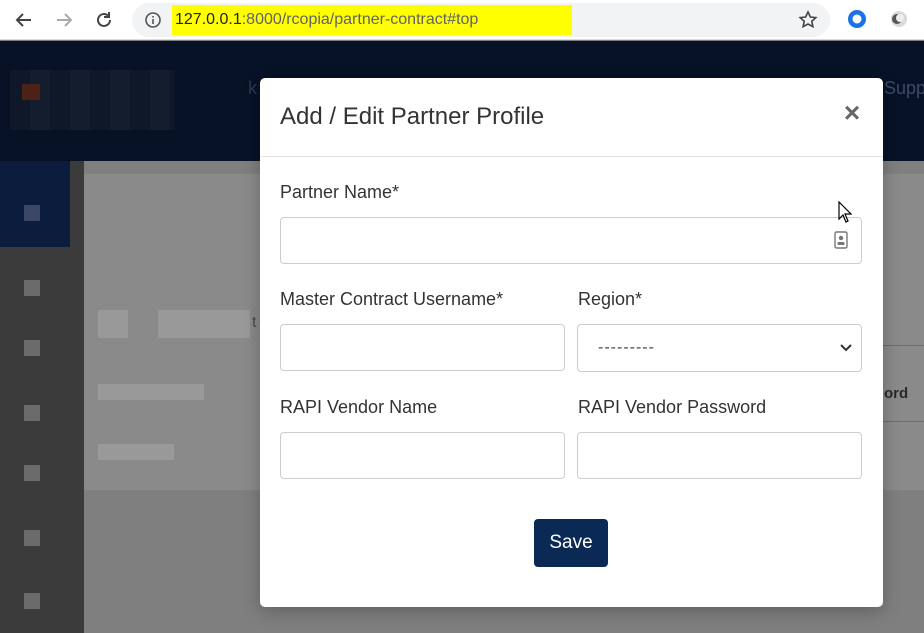  Describe the element at coordinates (899, 19) in the screenshot. I see `profile-extension-icon` at that location.